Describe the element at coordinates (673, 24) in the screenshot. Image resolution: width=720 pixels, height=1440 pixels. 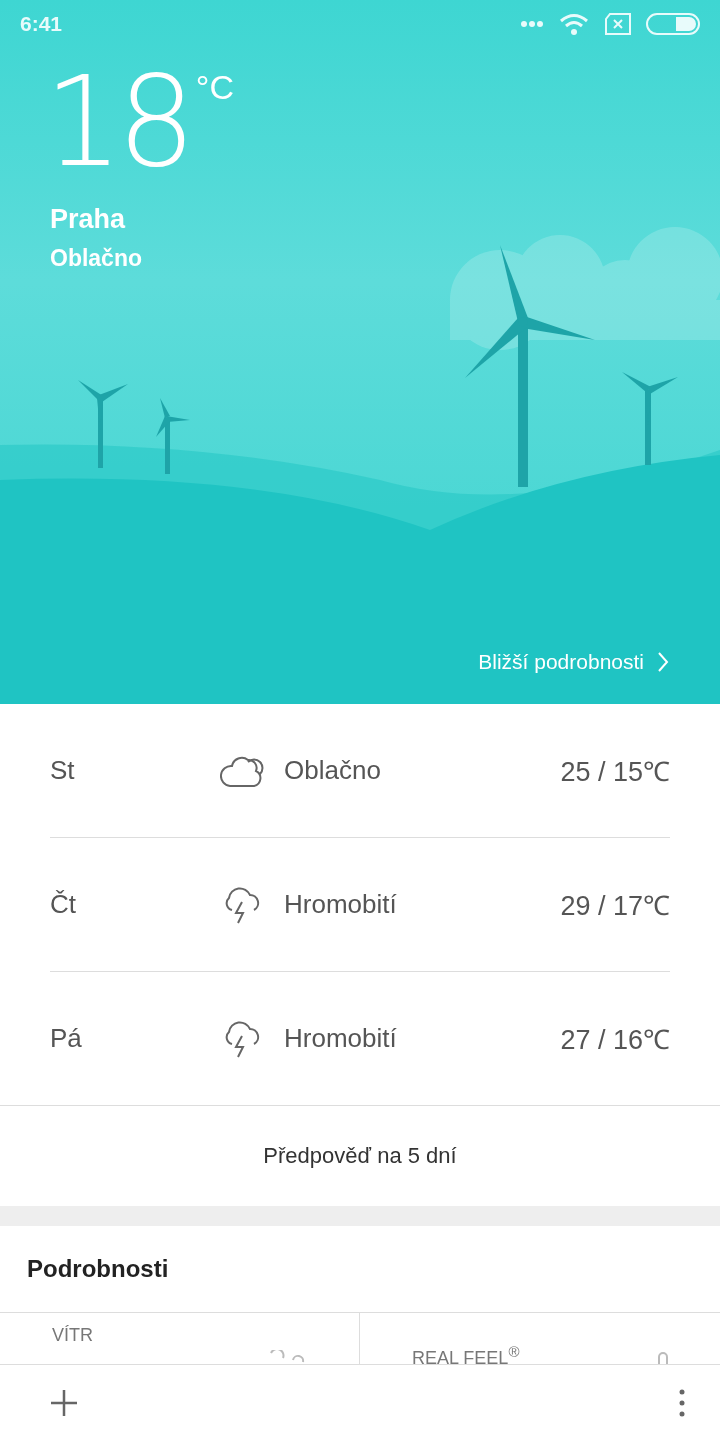
I see `battery-icon` at that location.